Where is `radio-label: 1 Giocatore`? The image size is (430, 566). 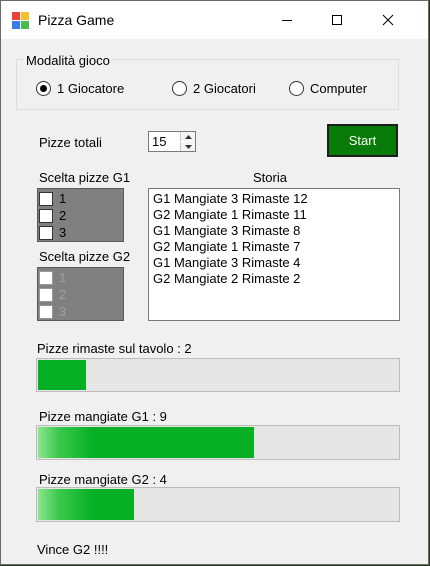
radio-label: 1 Giocatore is located at coordinates (91, 88).